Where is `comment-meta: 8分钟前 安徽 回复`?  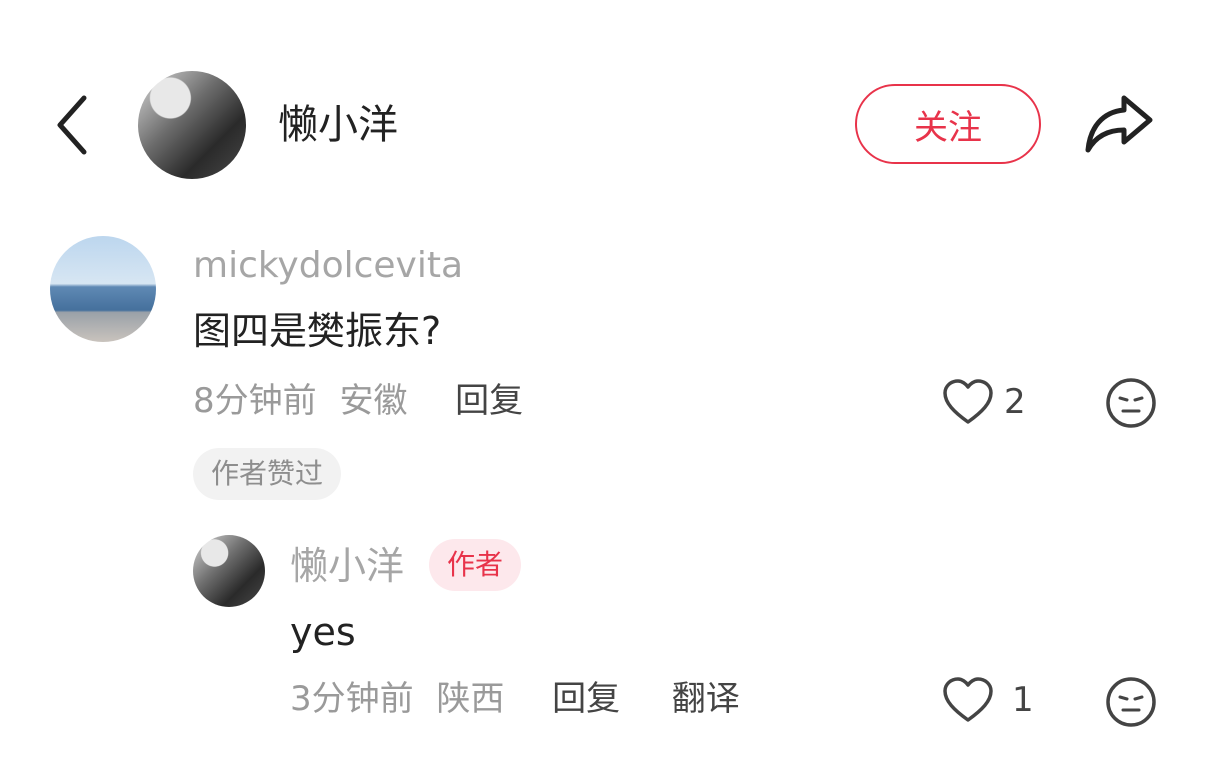
comment-meta: 8分钟前 安徽 回复 is located at coordinates (358, 401).